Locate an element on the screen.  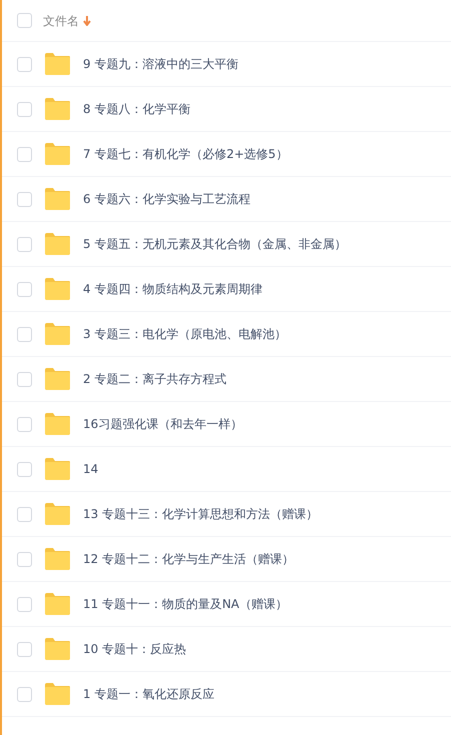
file-name: 7 专题七：有机化学（必修2+选修5） is located at coordinates (185, 154).